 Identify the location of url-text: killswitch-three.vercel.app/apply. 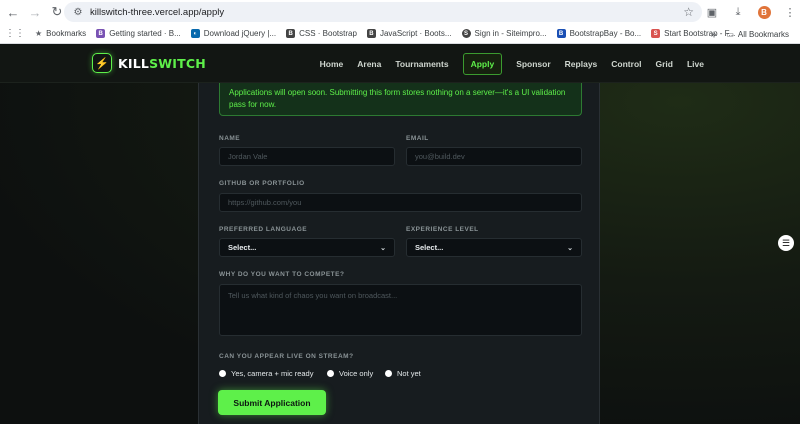
(157, 12).